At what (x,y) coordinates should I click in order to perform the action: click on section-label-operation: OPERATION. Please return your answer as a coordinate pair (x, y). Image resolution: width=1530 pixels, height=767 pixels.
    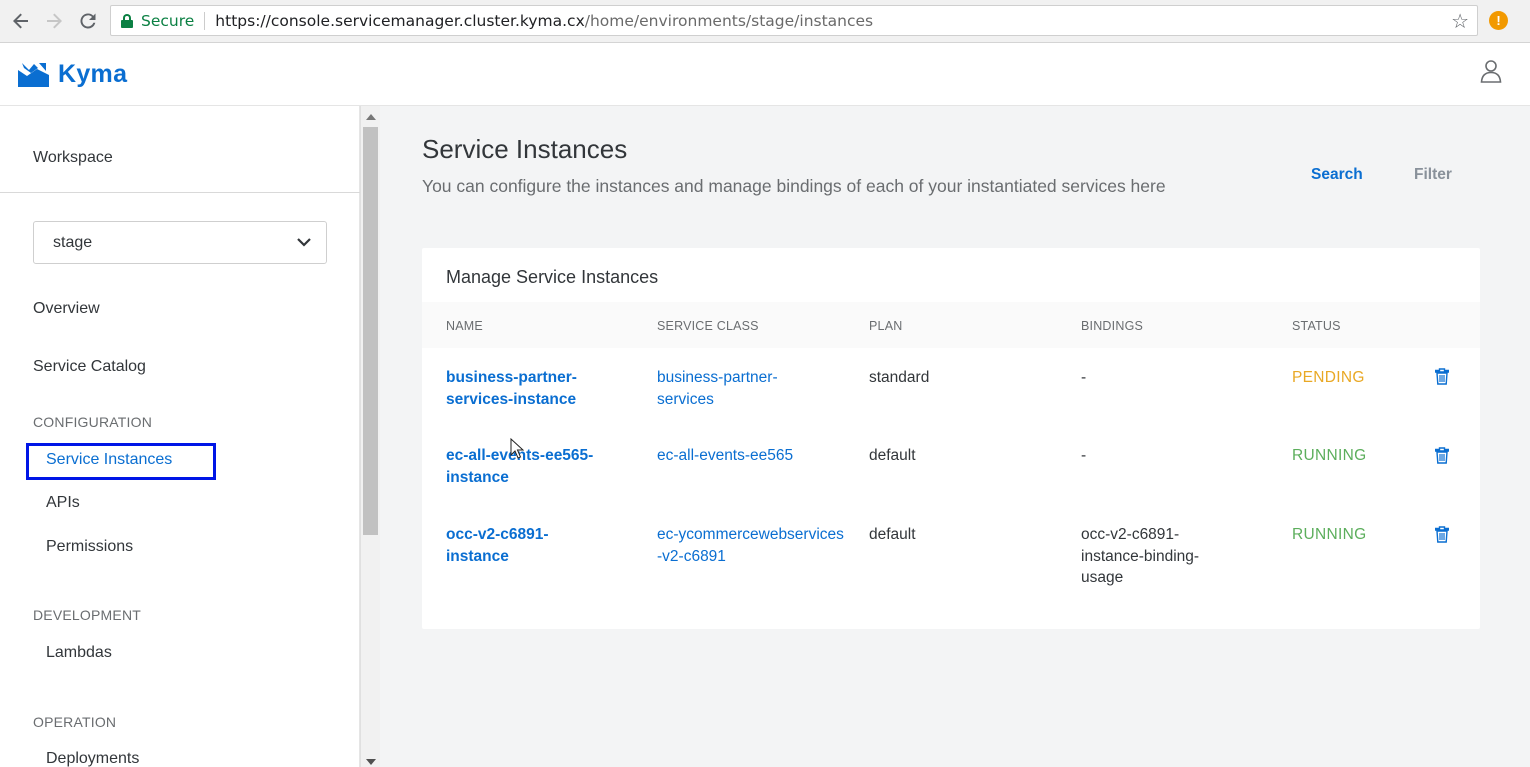
    Looking at the image, I should click on (75, 722).